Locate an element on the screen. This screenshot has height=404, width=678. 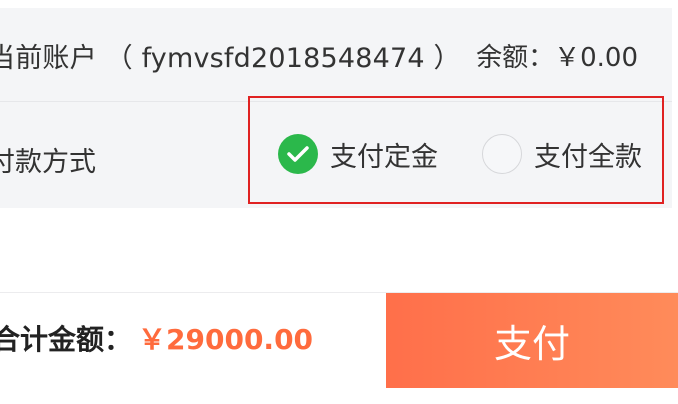
total-amount: ￥29000.00 is located at coordinates (226, 339).